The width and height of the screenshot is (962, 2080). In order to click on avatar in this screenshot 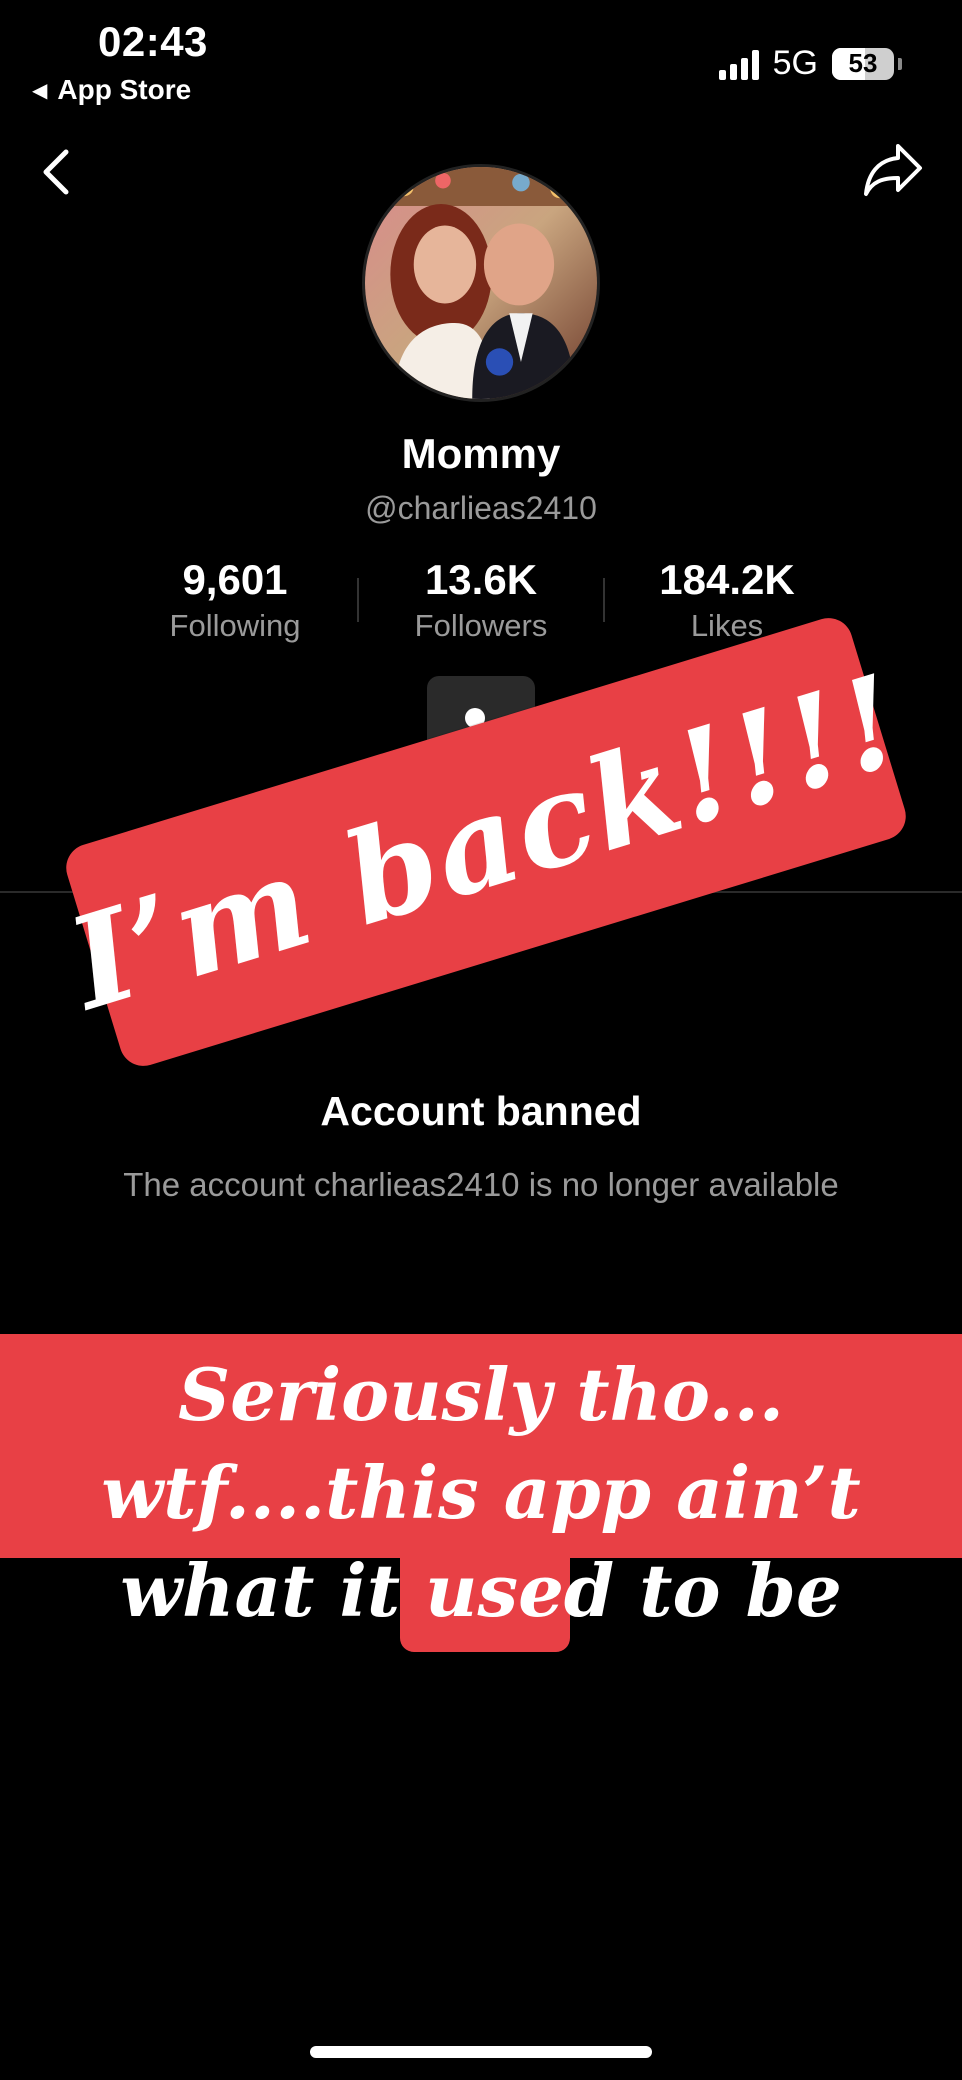, I will do `click(481, 283)`.